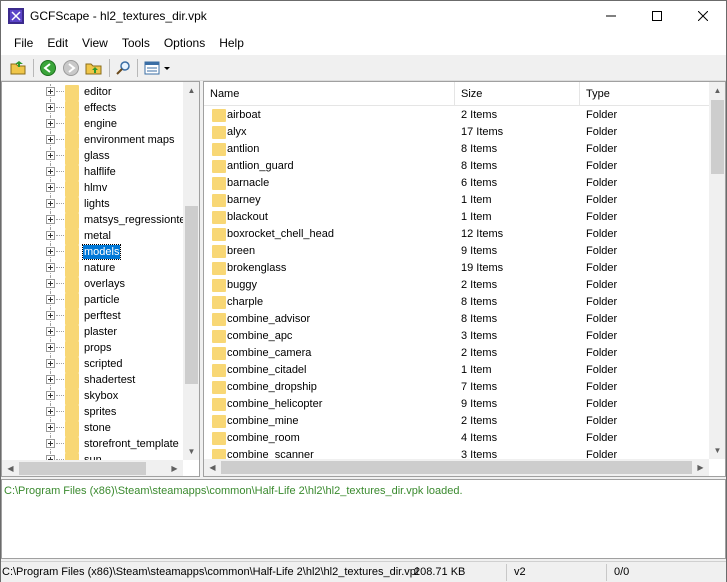 The width and height of the screenshot is (727, 582). What do you see at coordinates (456, 370) in the screenshot?
I see `list-row: combine_citadel 1 Item Folder` at bounding box center [456, 370].